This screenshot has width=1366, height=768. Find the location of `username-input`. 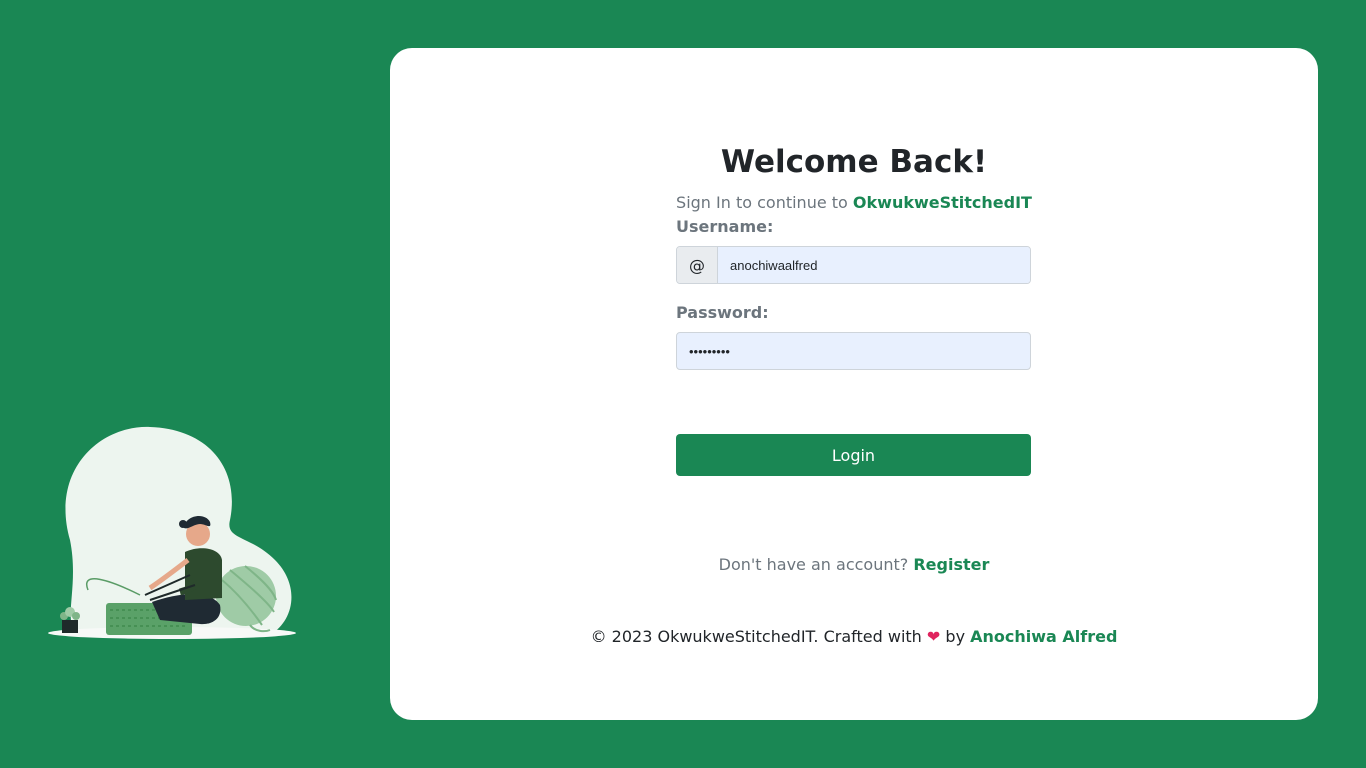

username-input is located at coordinates (874, 265).